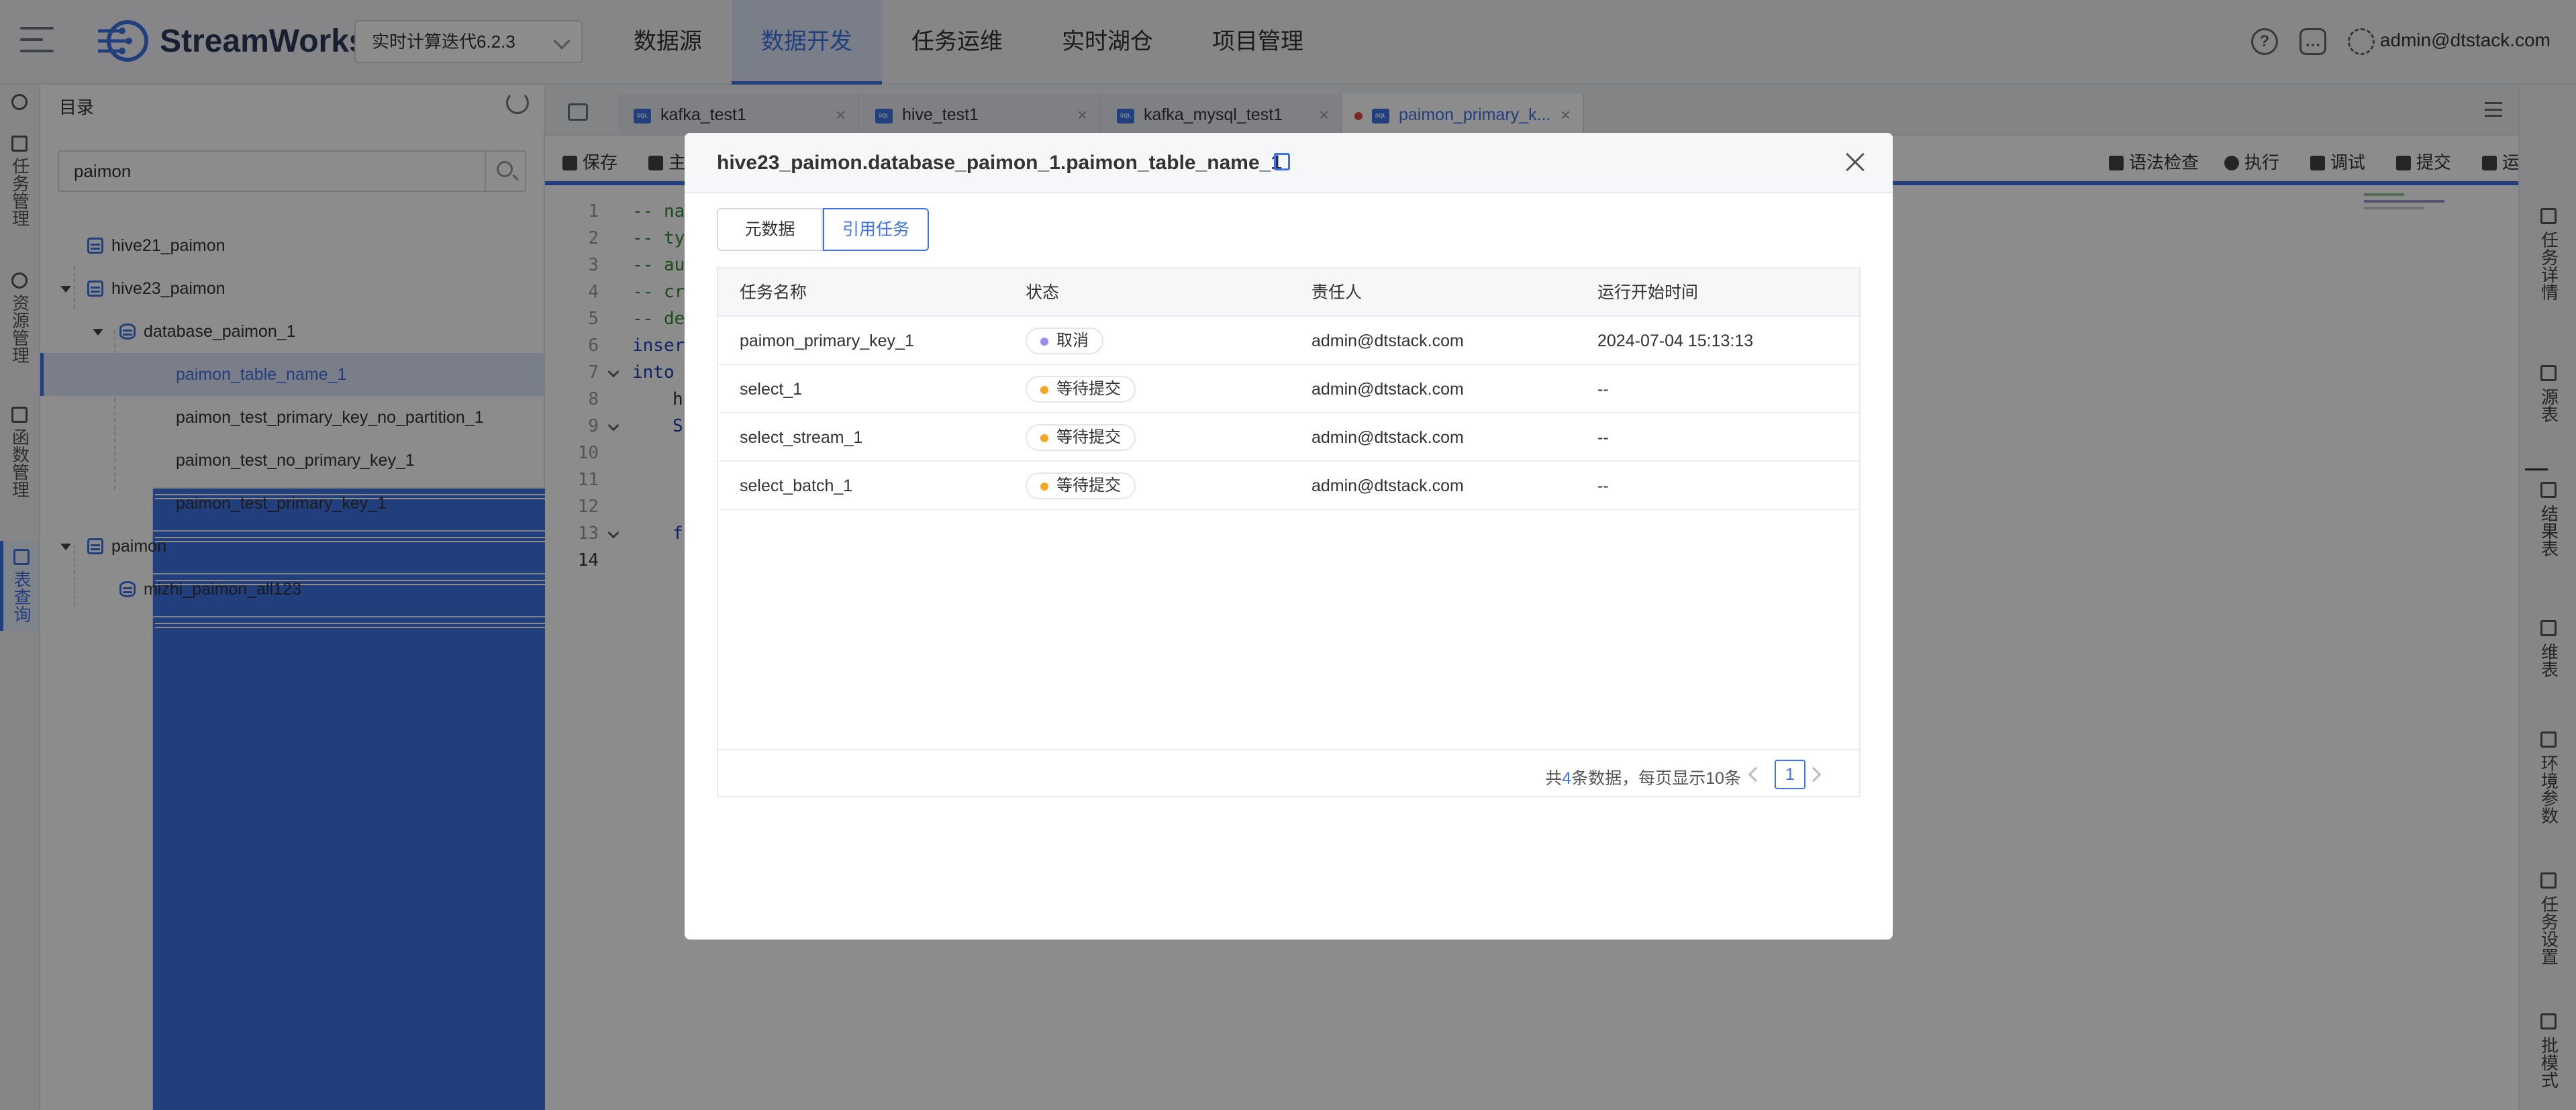 This screenshot has height=1110, width=2576. Describe the element at coordinates (1288, 773) in the screenshot. I see `pagination: 共4条数据，每页显示10条 1` at that location.